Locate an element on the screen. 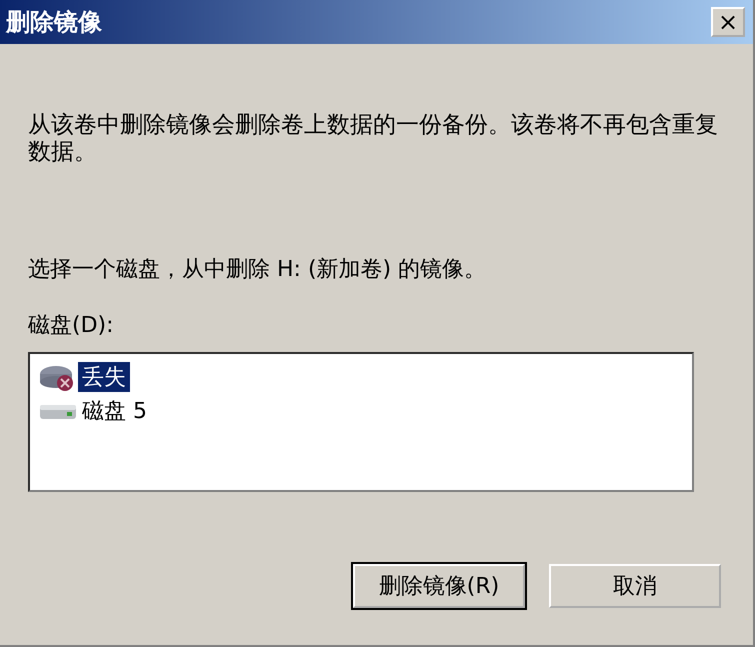 Image resolution: width=755 pixels, height=647 pixels. dialog-button: 取消 is located at coordinates (635, 586).